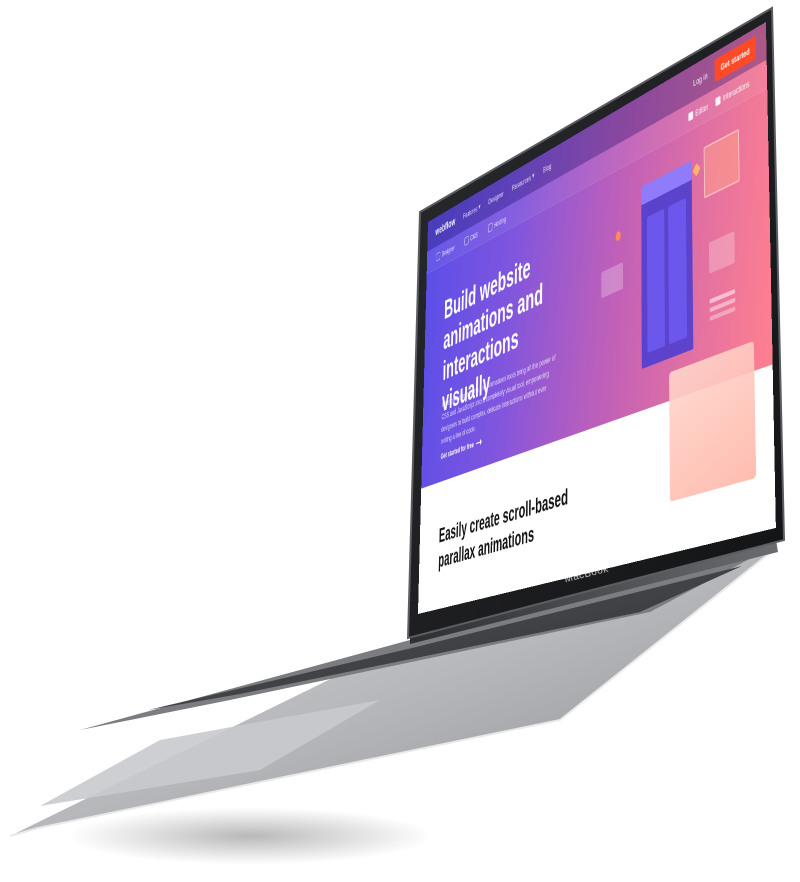 This screenshot has height=882, width=800. I want to click on illus-right-card, so click(721, 163).